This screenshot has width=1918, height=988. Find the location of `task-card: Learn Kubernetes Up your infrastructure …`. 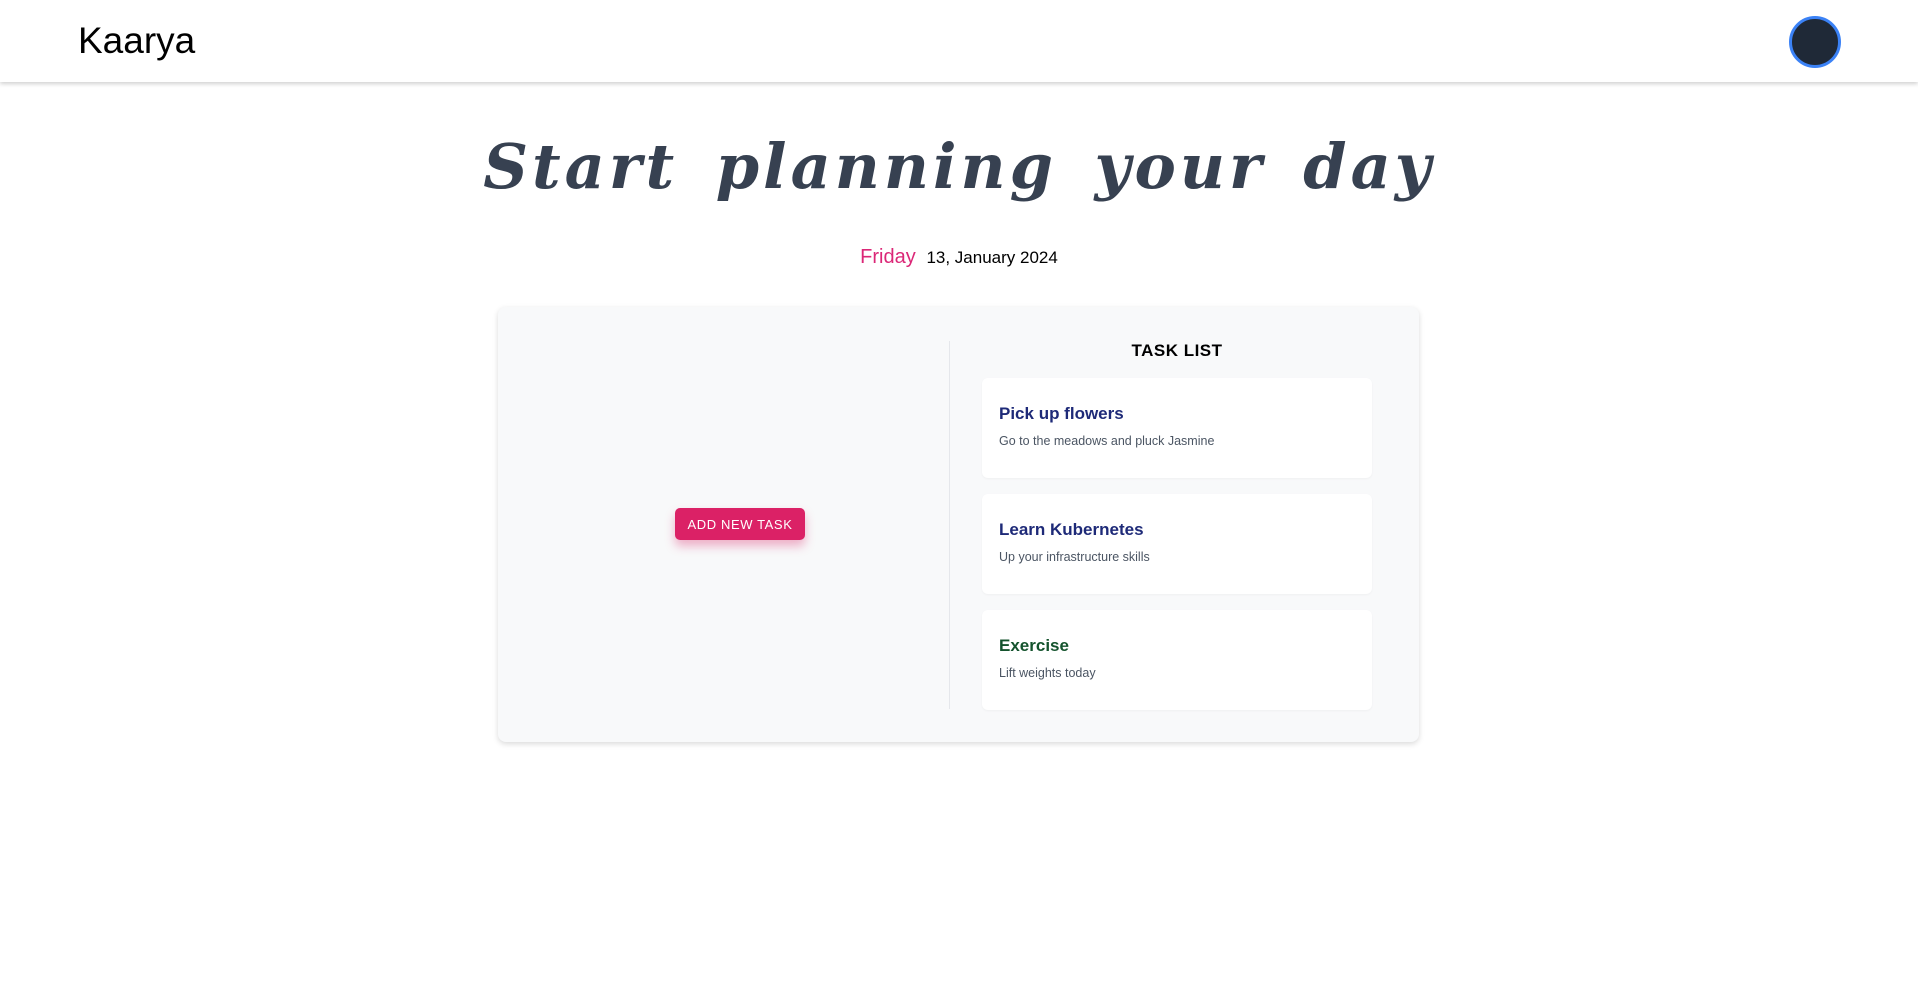

task-card: Learn Kubernetes Up your infrastructure … is located at coordinates (1177, 544).